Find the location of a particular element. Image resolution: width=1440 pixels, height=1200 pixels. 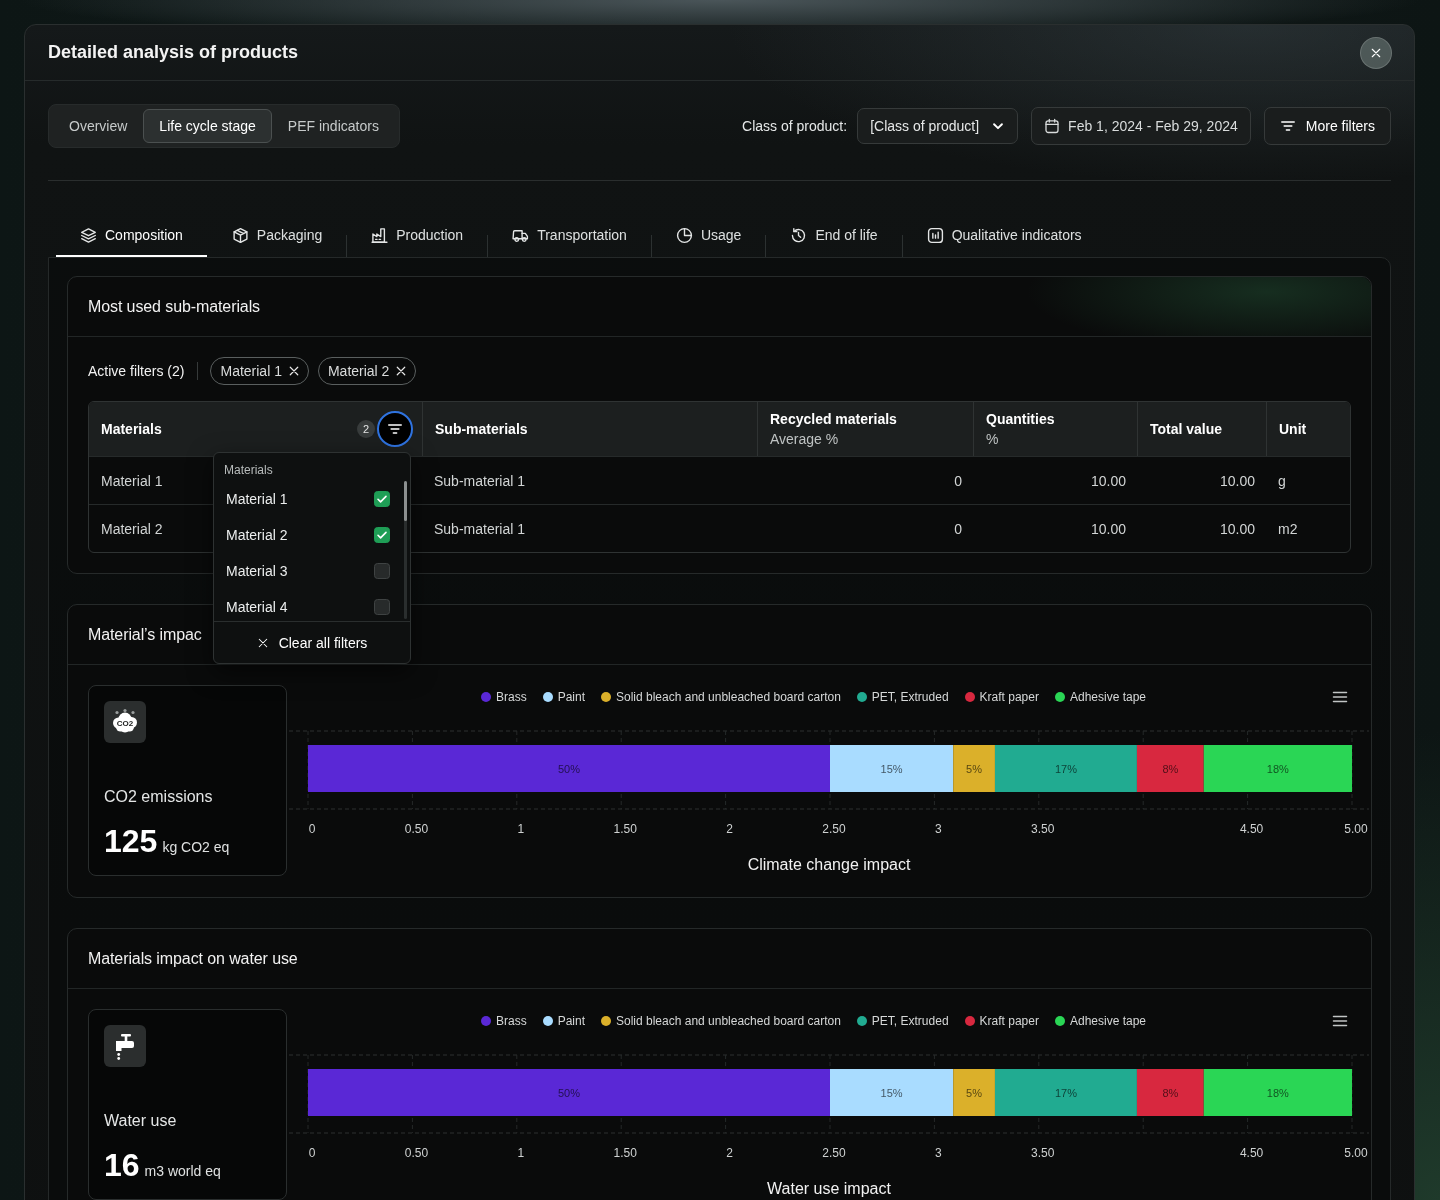

kpi-unit: kg CO2 eq is located at coordinates (196, 847).